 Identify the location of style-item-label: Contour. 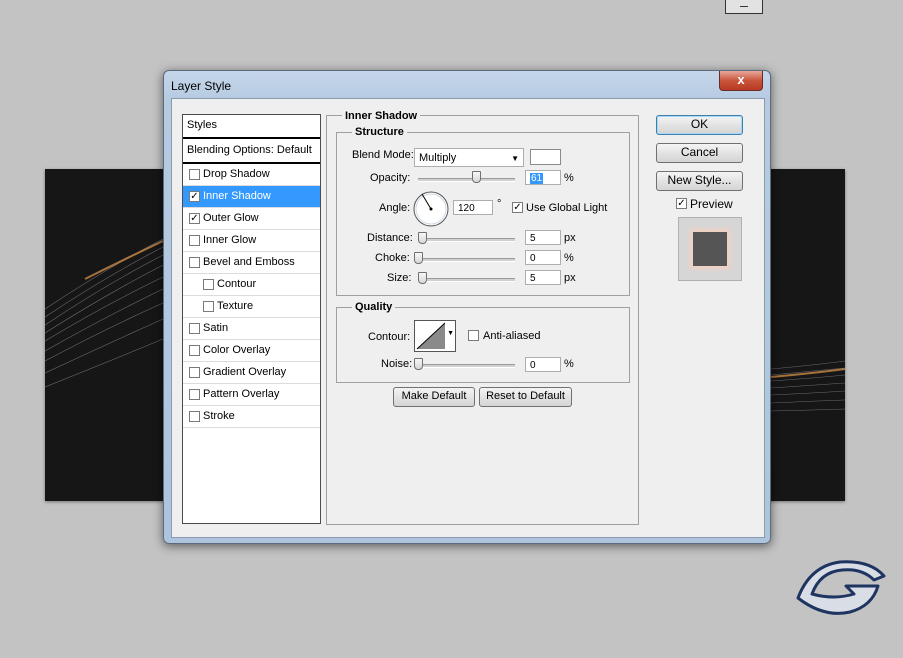
(237, 284).